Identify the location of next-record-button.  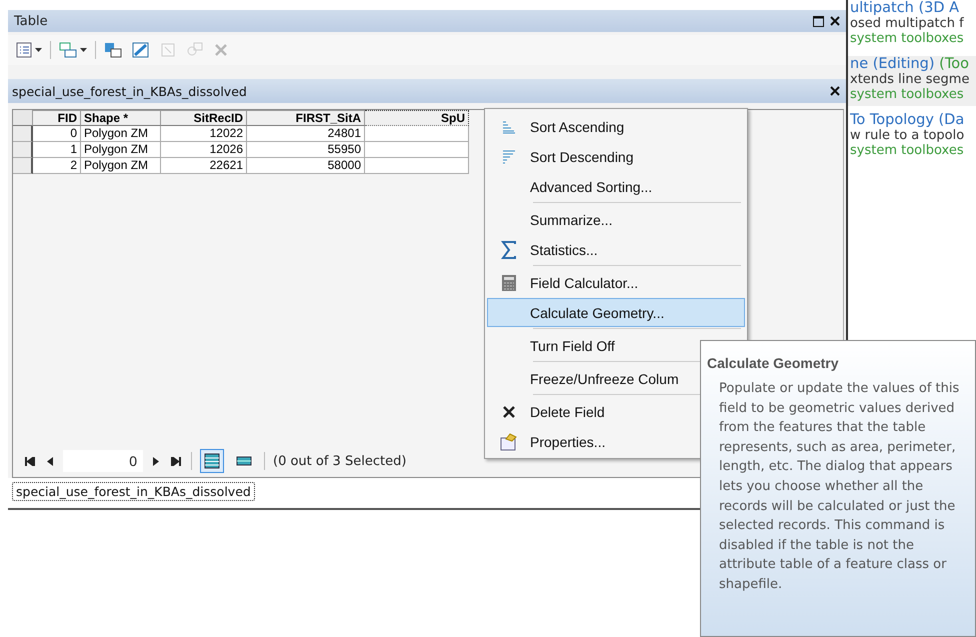
(156, 461).